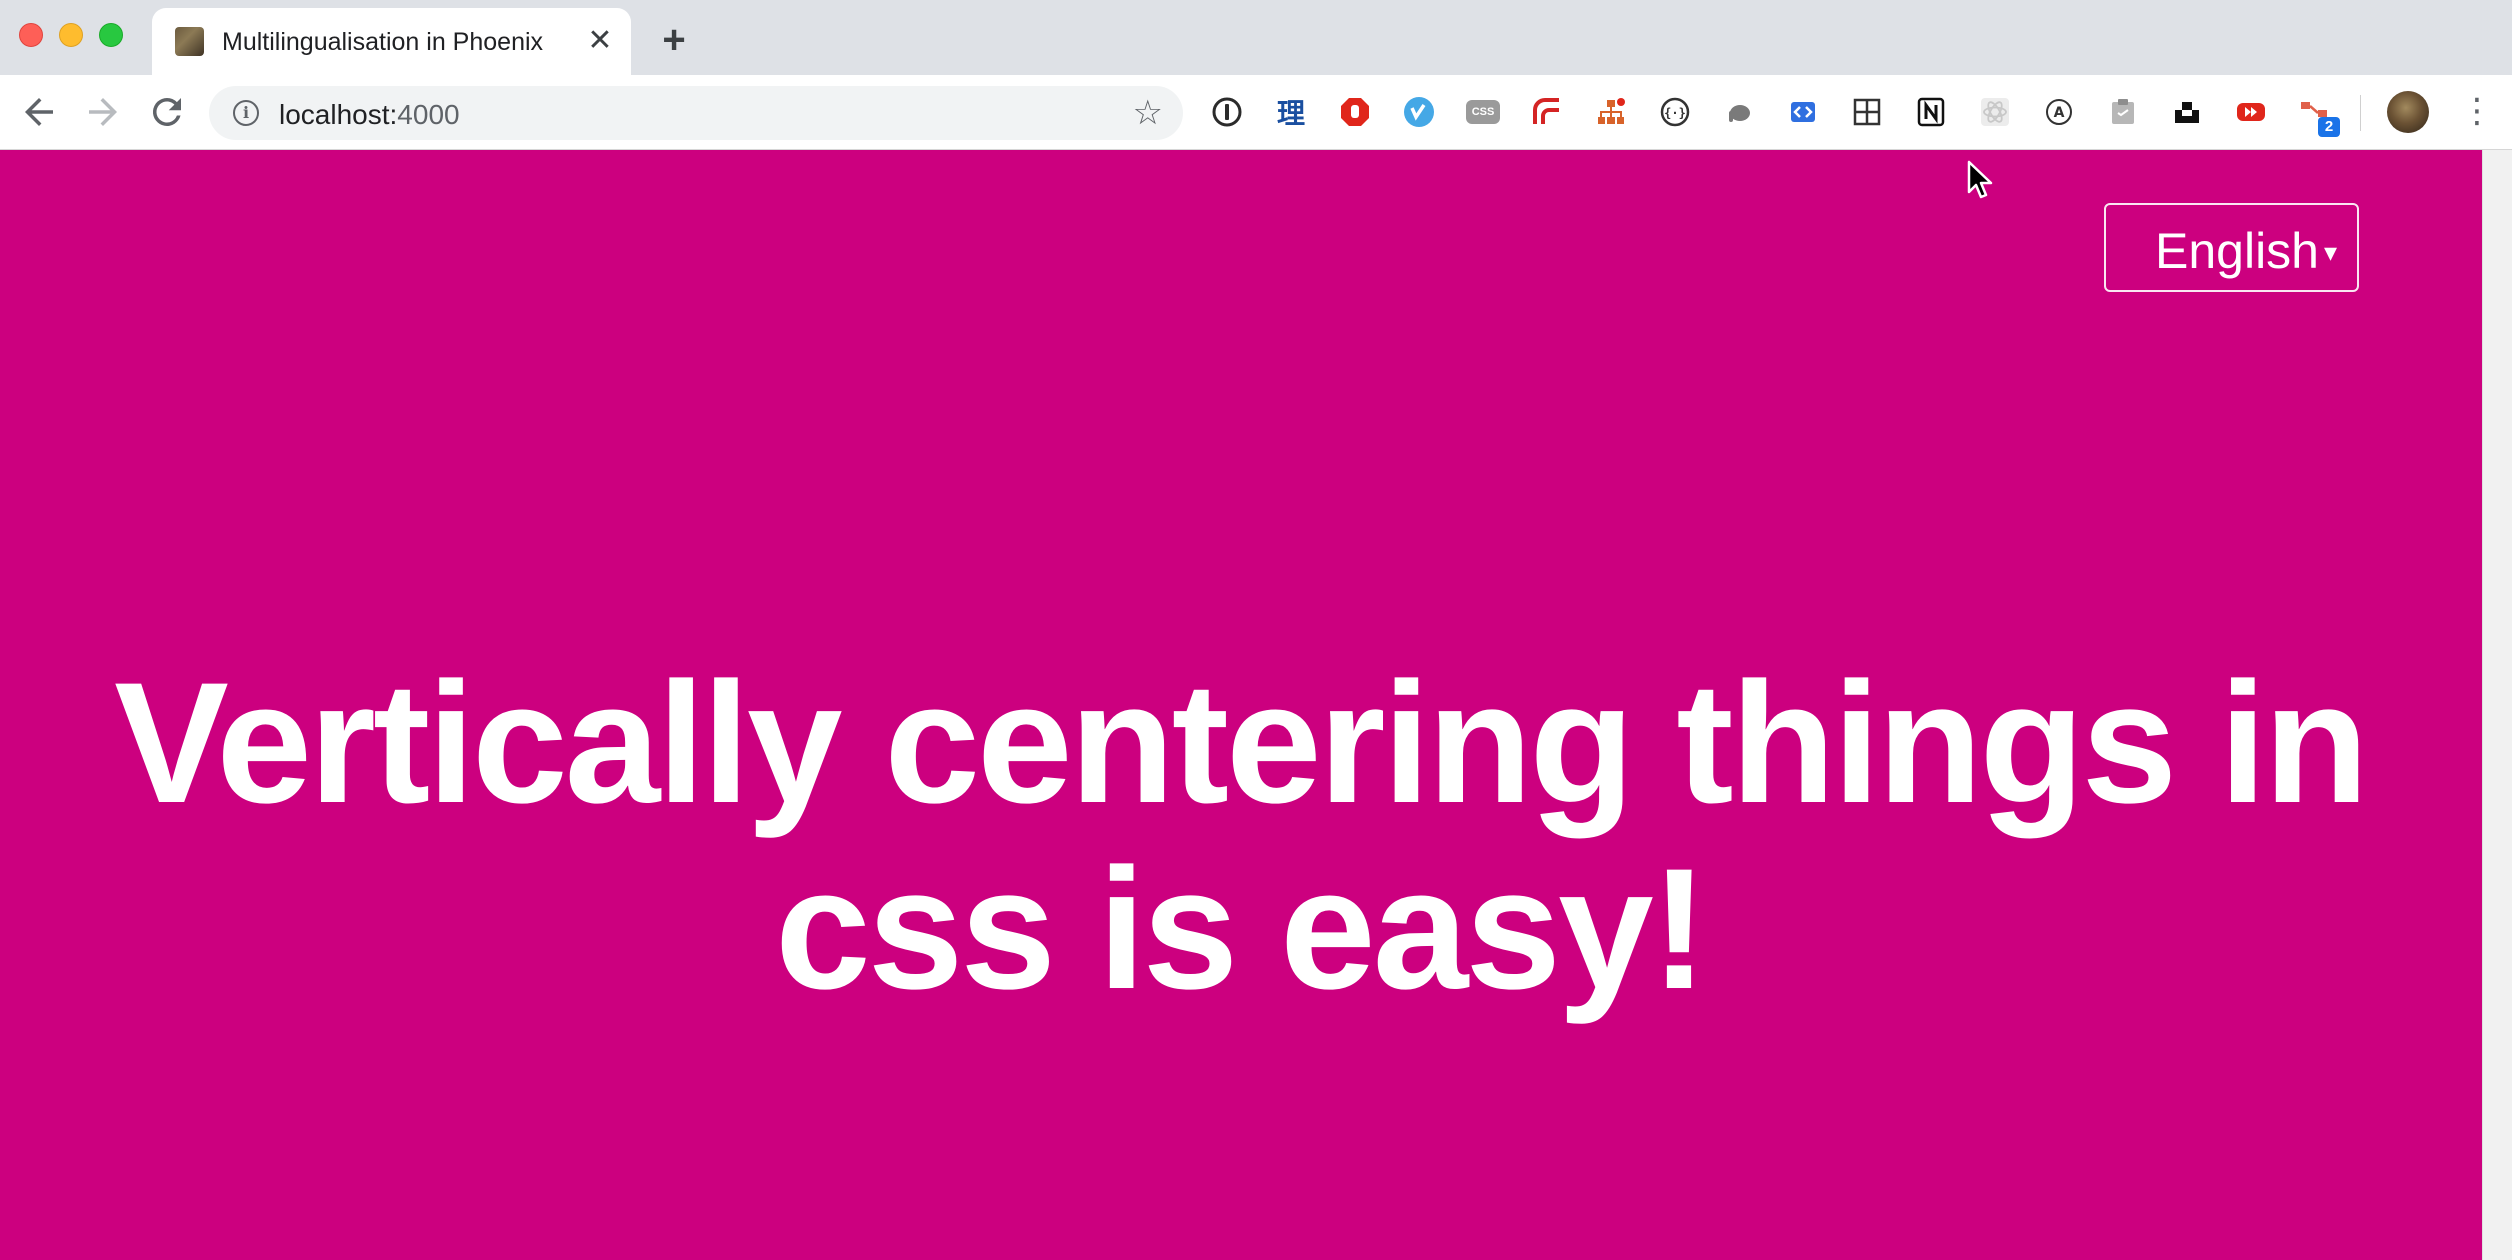 This screenshot has width=2512, height=1260. Describe the element at coordinates (428, 114) in the screenshot. I see `url-port: 4000` at that location.